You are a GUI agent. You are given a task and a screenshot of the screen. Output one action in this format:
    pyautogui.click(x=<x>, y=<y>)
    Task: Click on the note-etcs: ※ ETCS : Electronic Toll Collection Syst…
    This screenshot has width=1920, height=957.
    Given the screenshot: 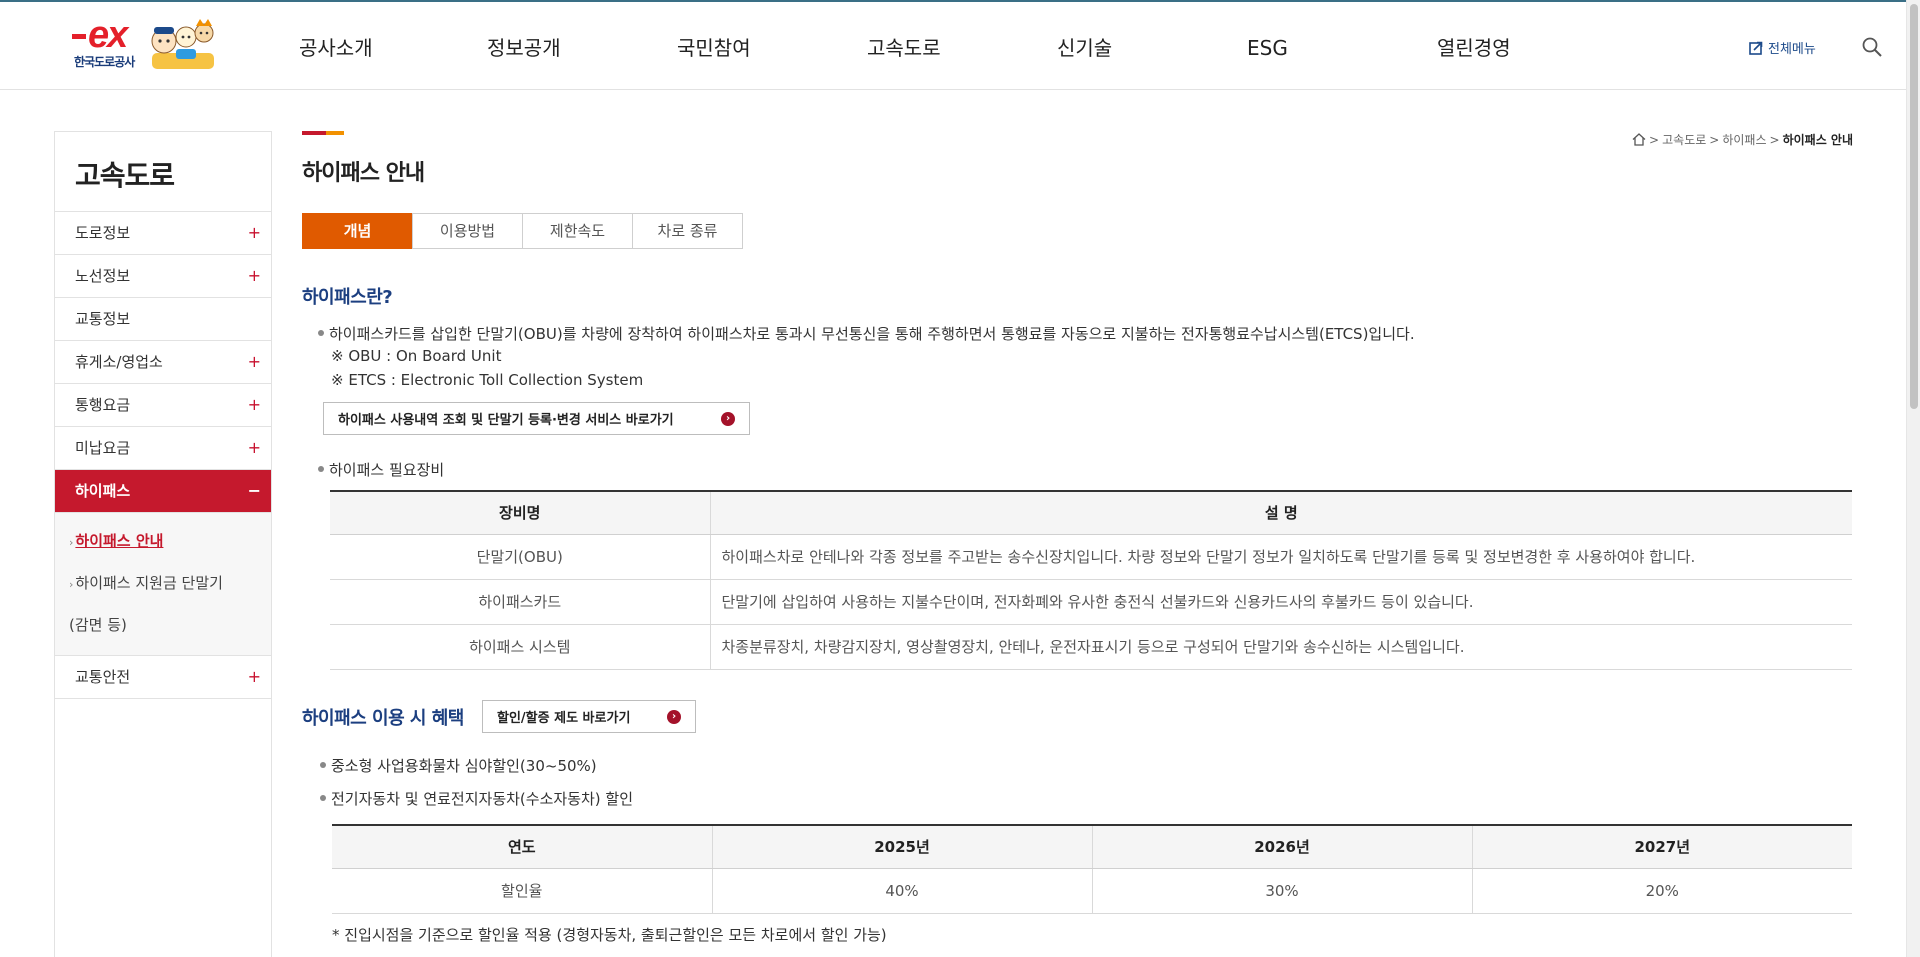 What is the action you would take?
    pyautogui.click(x=487, y=380)
    